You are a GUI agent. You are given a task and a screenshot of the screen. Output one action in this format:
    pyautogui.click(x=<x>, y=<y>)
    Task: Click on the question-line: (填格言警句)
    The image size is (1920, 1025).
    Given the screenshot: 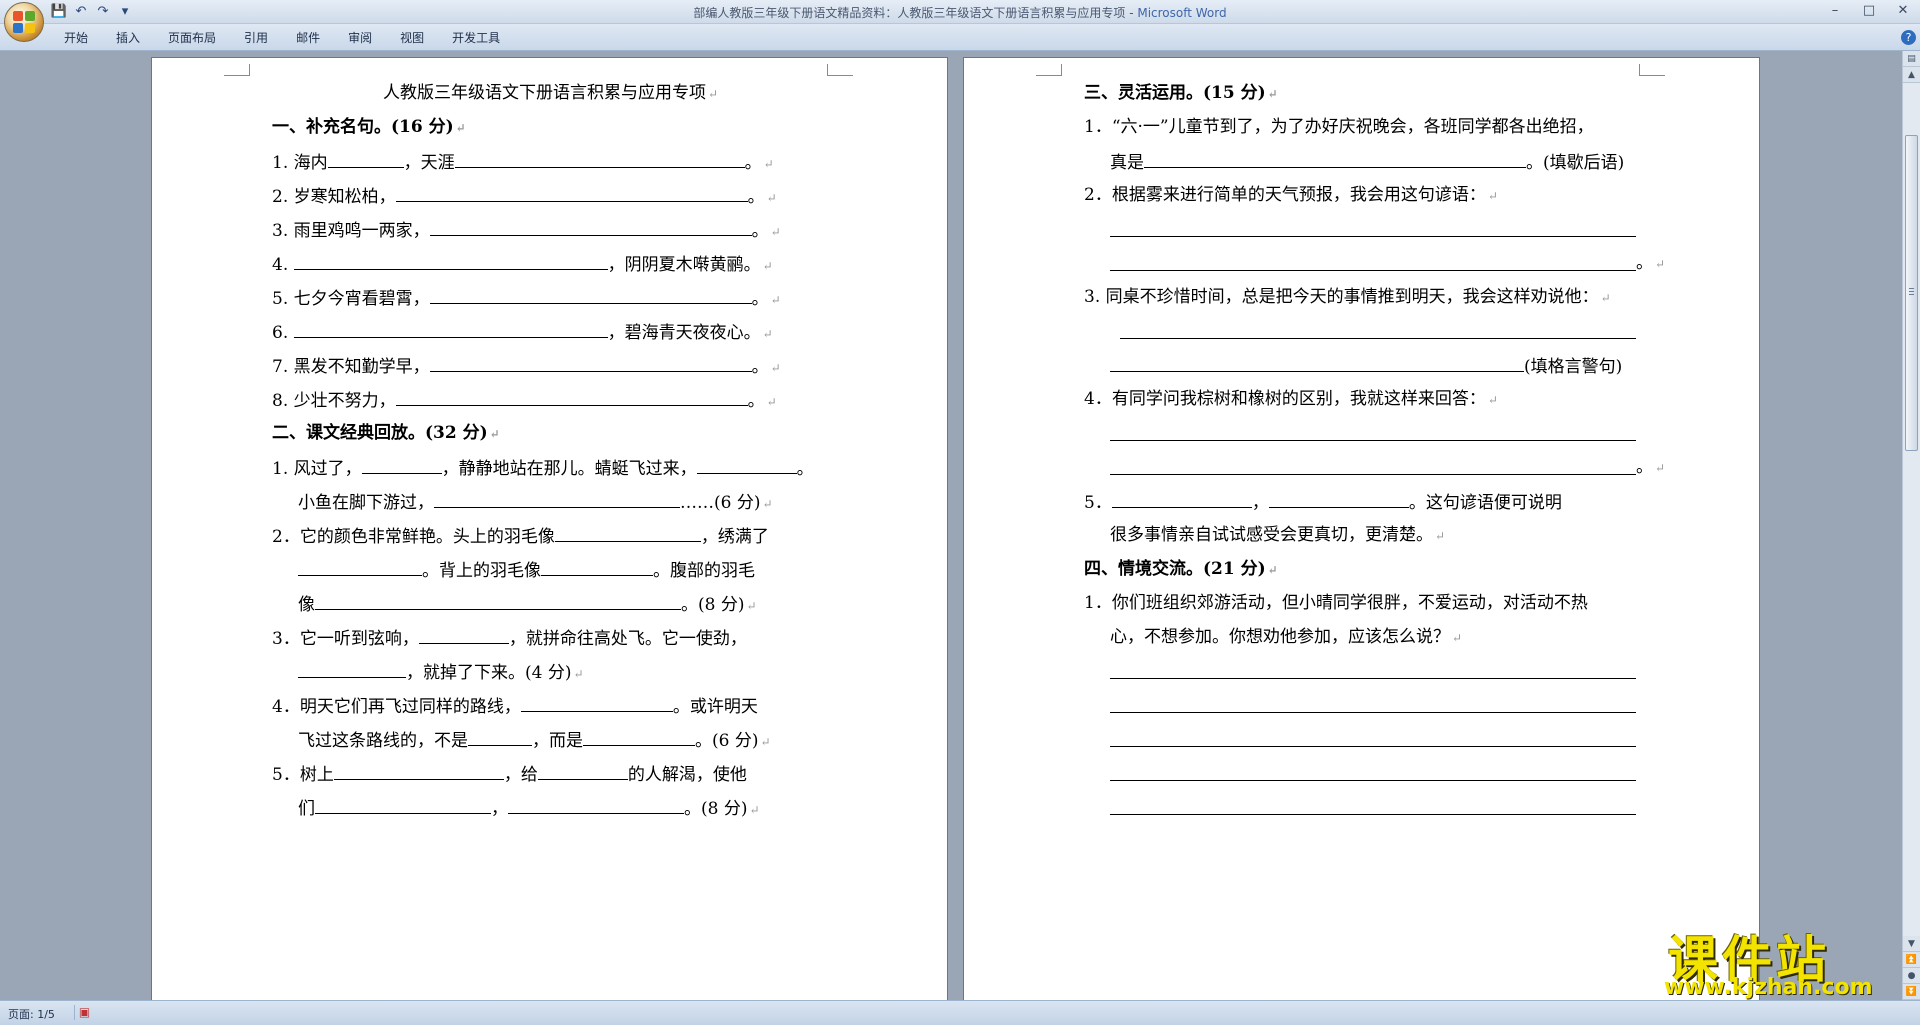 What is the action you would take?
    pyautogui.click(x=1366, y=366)
    